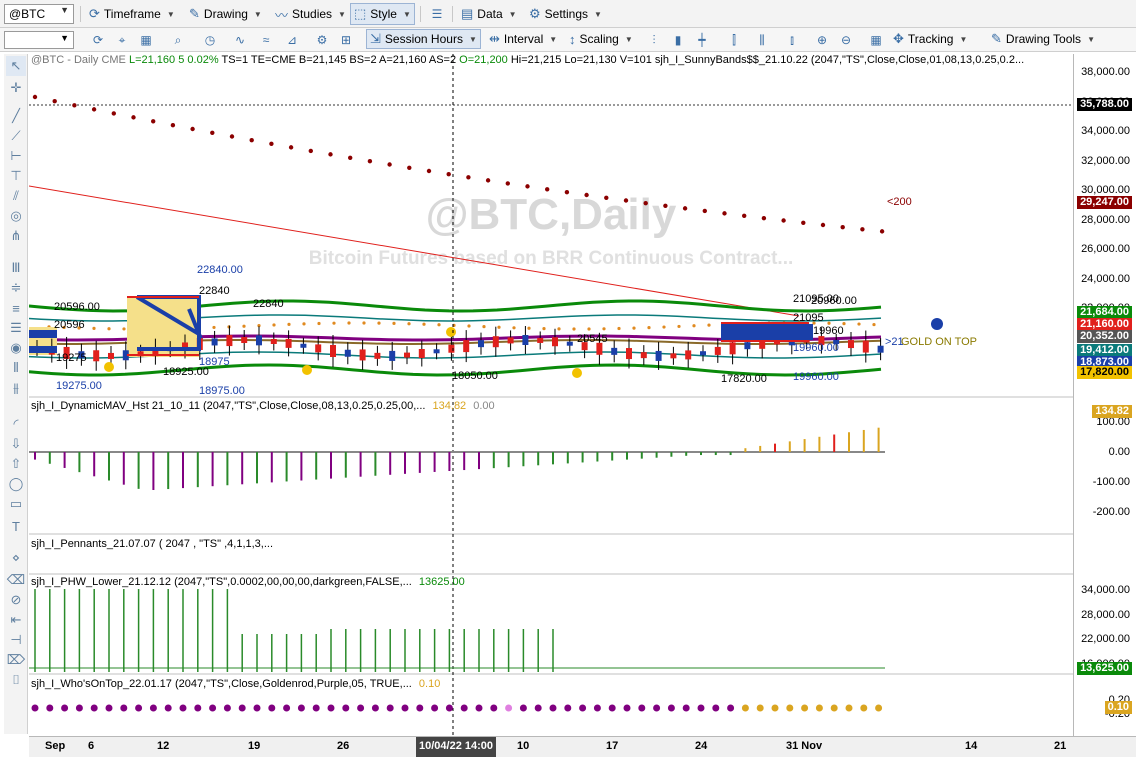 The width and height of the screenshot is (1136, 757). What do you see at coordinates (489, 14) in the screenshot?
I see `data-menu: ▤ Data ▼` at bounding box center [489, 14].